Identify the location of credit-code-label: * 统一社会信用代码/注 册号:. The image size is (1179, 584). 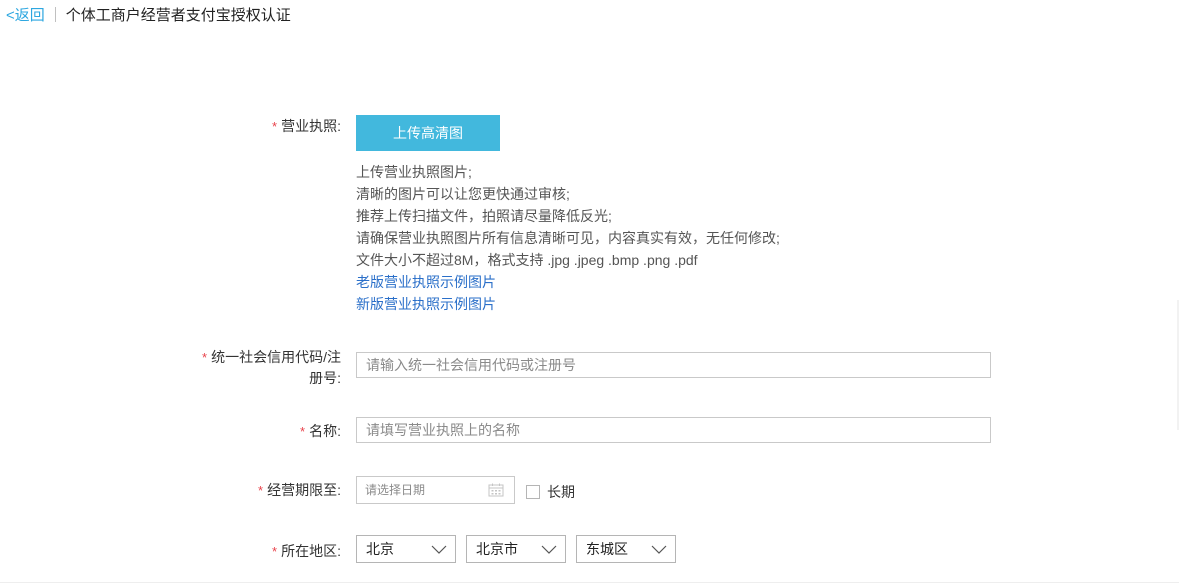
(271, 367).